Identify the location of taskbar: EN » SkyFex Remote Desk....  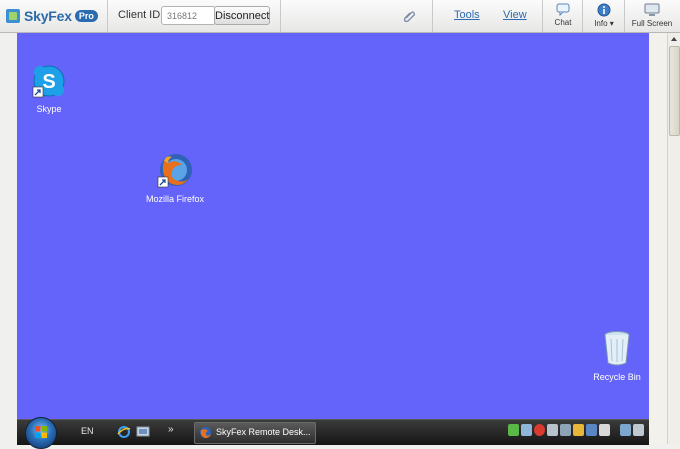
(333, 433).